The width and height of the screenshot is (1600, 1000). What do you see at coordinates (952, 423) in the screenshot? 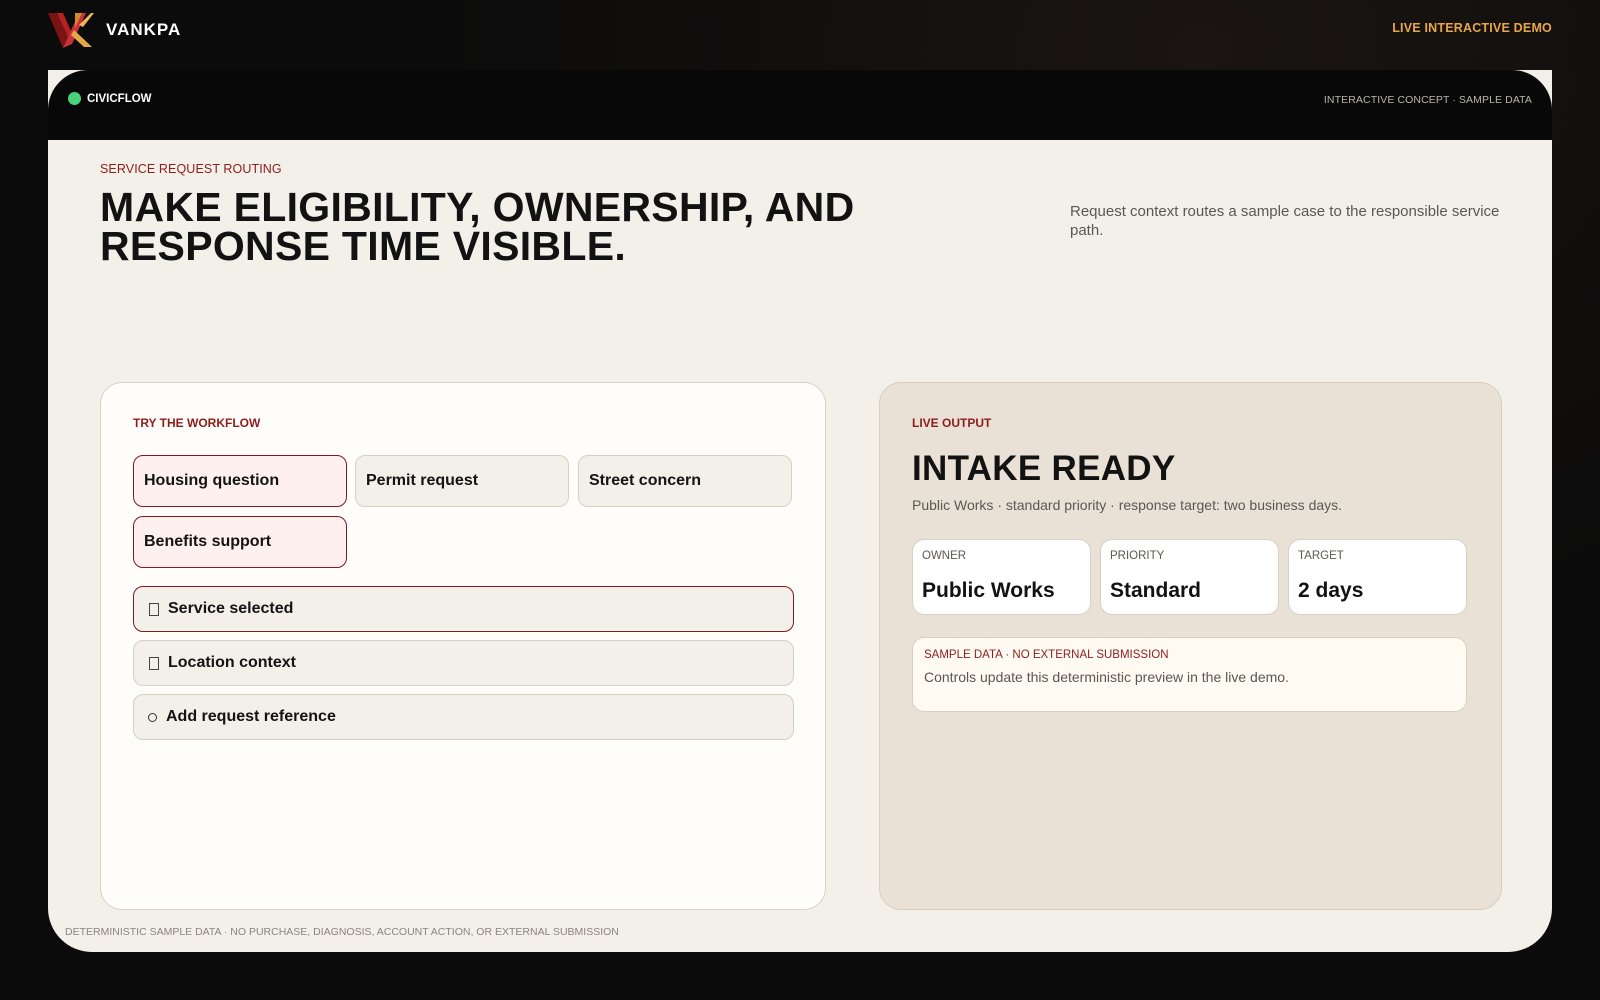
I see `output-eyebrow: LIVE OUTPUT` at bounding box center [952, 423].